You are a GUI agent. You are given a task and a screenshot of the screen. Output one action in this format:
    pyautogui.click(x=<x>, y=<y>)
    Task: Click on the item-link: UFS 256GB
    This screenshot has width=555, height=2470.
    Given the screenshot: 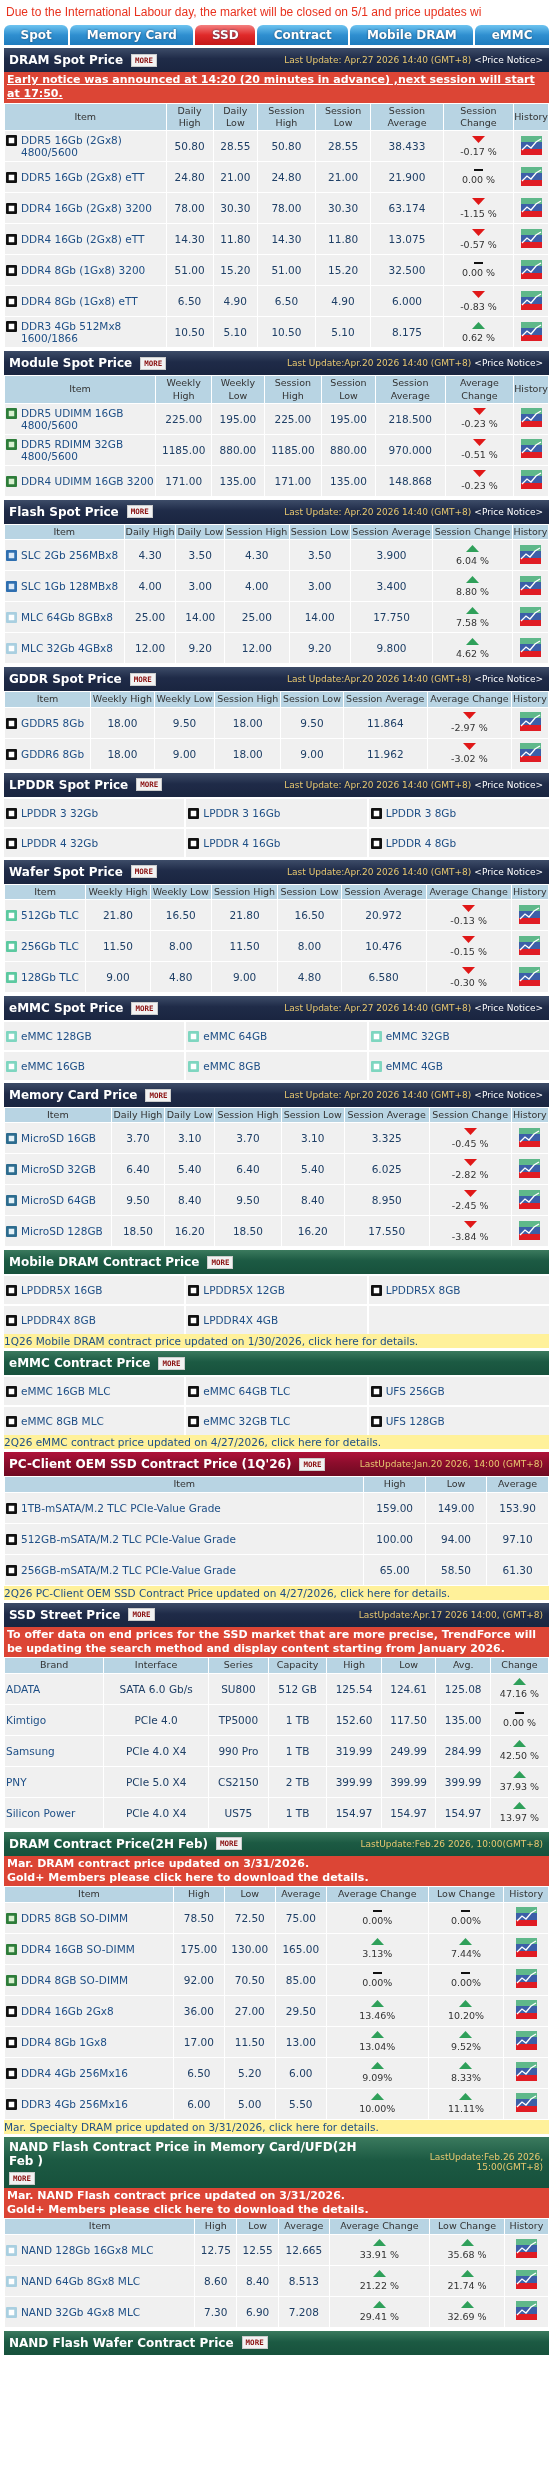 What is the action you would take?
    pyautogui.click(x=415, y=1391)
    